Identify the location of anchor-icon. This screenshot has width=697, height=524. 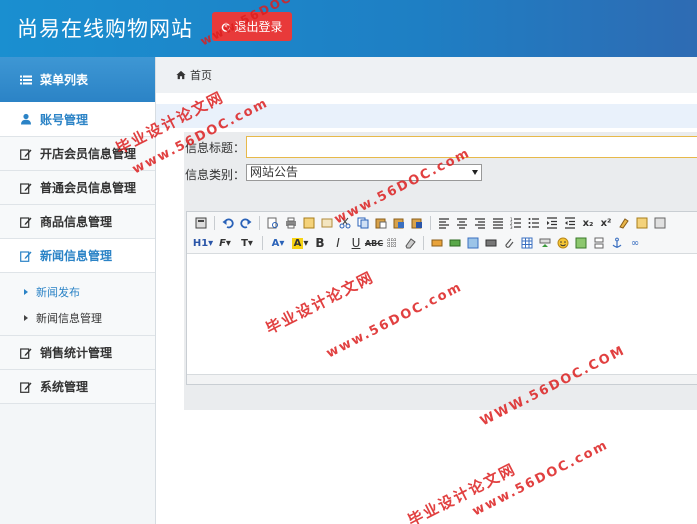
(617, 243).